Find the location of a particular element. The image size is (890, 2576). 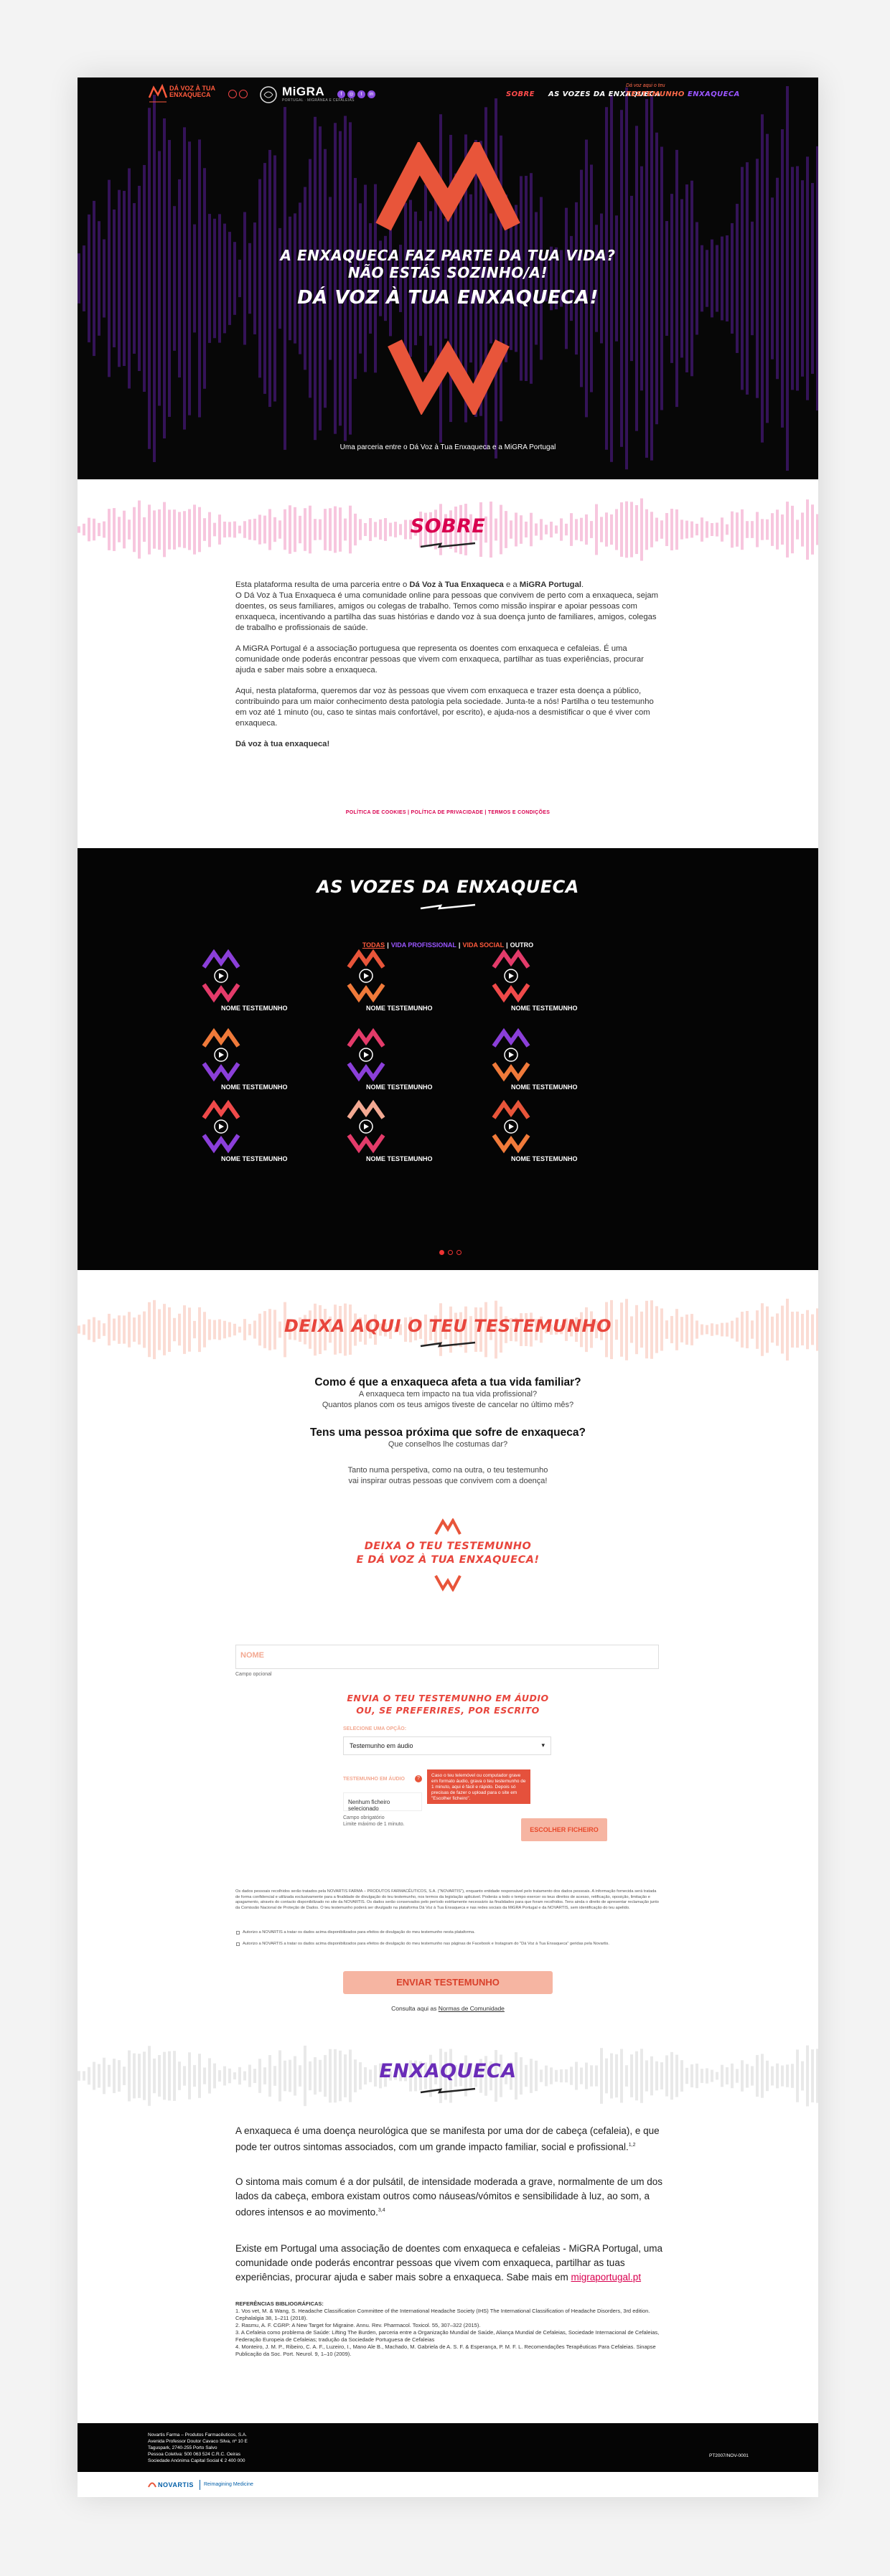

name-input: NOME is located at coordinates (447, 1657).